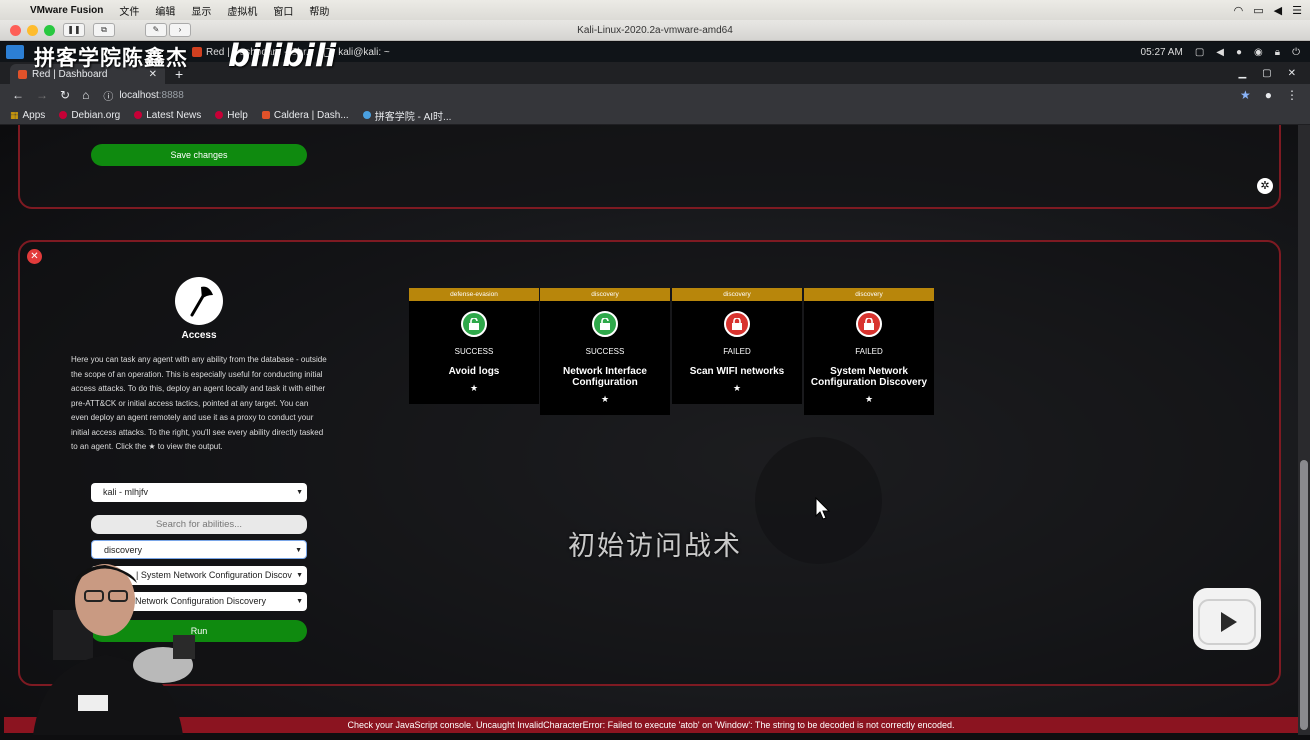 This screenshot has height=740, width=1310. I want to click on logout-icon: ⏻, so click(1296, 52).